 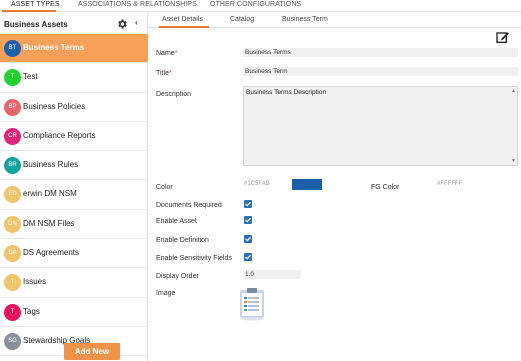 What do you see at coordinates (35, 4) in the screenshot?
I see `tab-asset-types: ASSET TYPES` at bounding box center [35, 4].